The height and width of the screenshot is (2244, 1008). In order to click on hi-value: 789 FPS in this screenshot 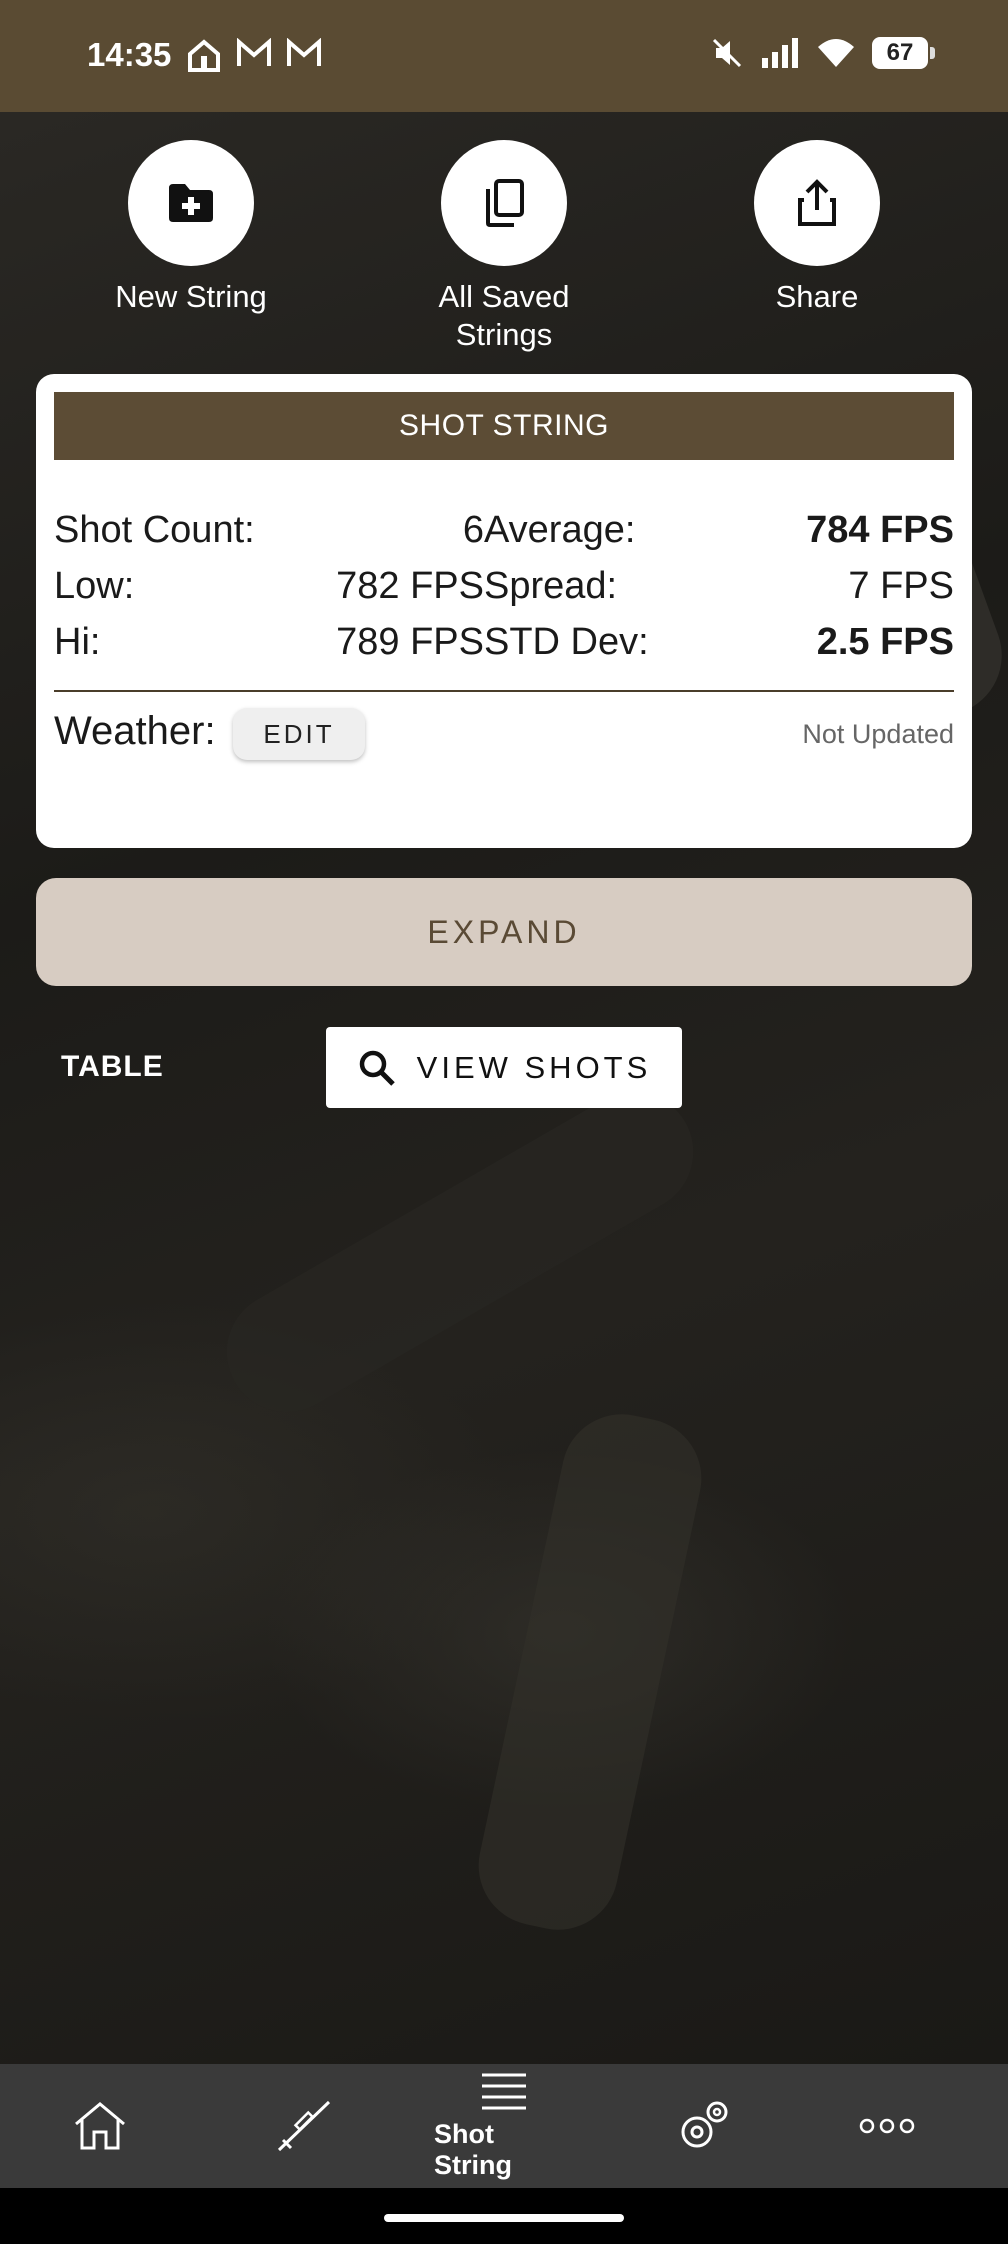, I will do `click(410, 642)`.